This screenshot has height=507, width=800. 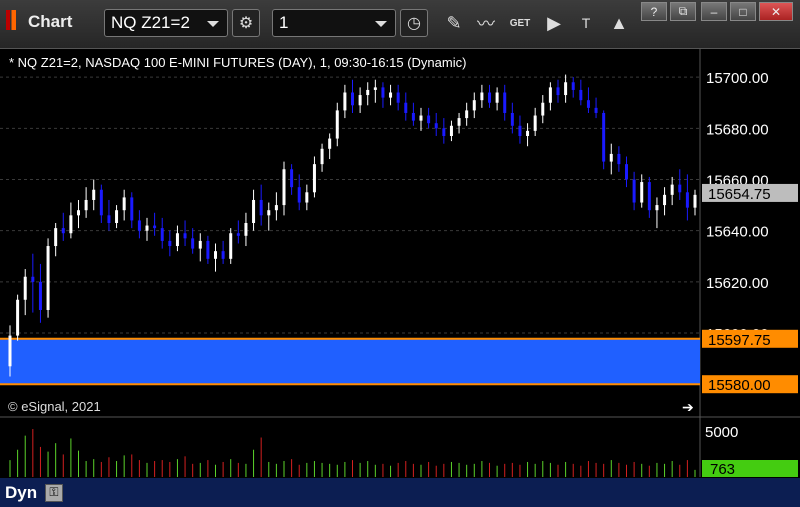 What do you see at coordinates (688, 407) in the screenshot?
I see `scroll-to-end-icon: ➔` at bounding box center [688, 407].